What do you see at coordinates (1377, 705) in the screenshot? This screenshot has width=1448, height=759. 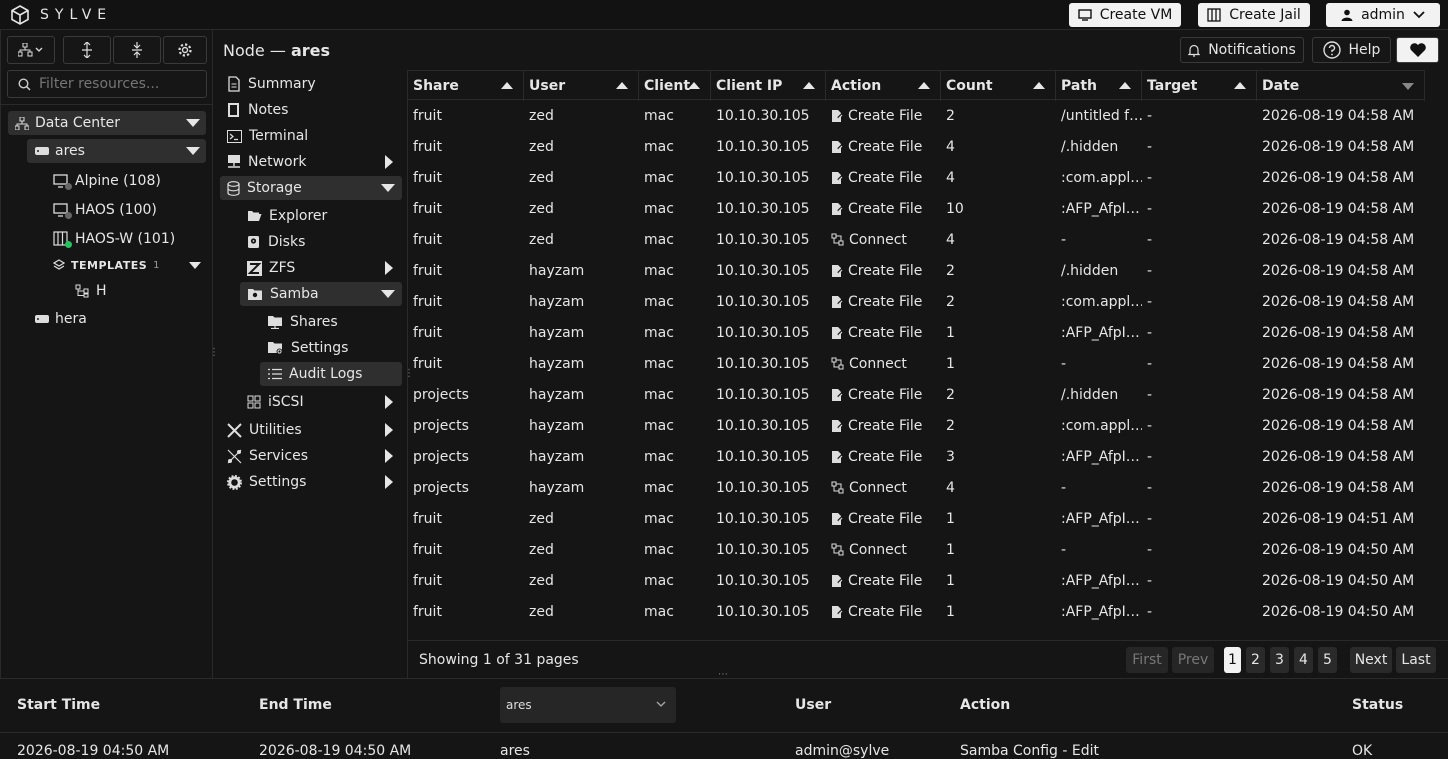 I see `col-status: Status` at bounding box center [1377, 705].